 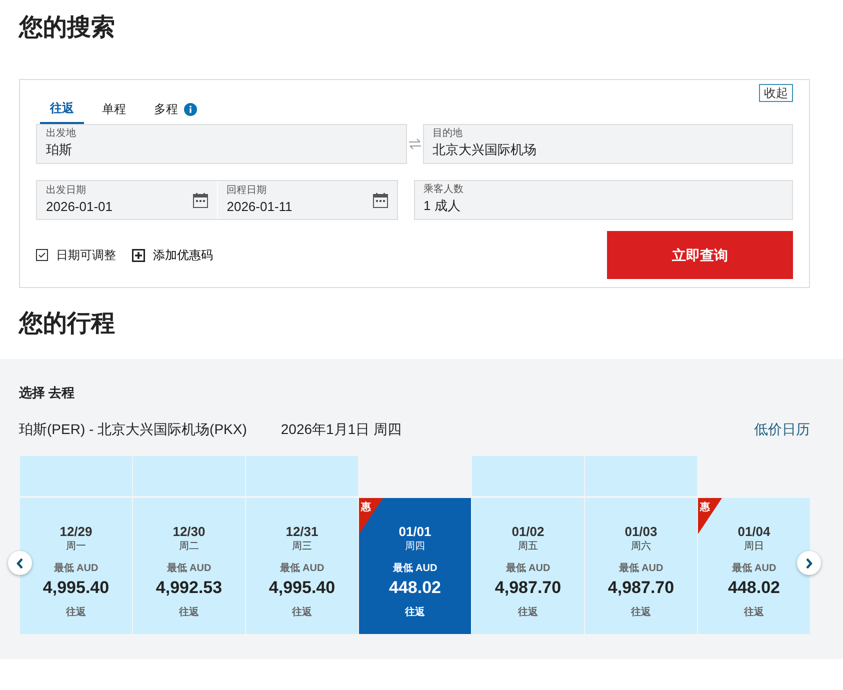 I want to click on origin-field: 出发地 珀斯, so click(x=221, y=144).